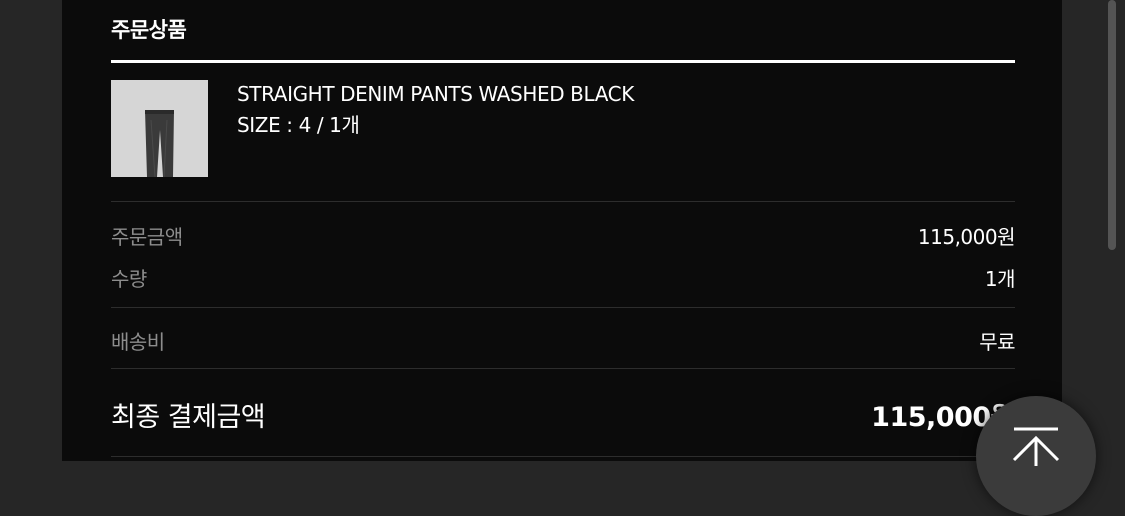 This screenshot has width=1125, height=516. What do you see at coordinates (159, 143) in the screenshot?
I see `denim-pants-image` at bounding box center [159, 143].